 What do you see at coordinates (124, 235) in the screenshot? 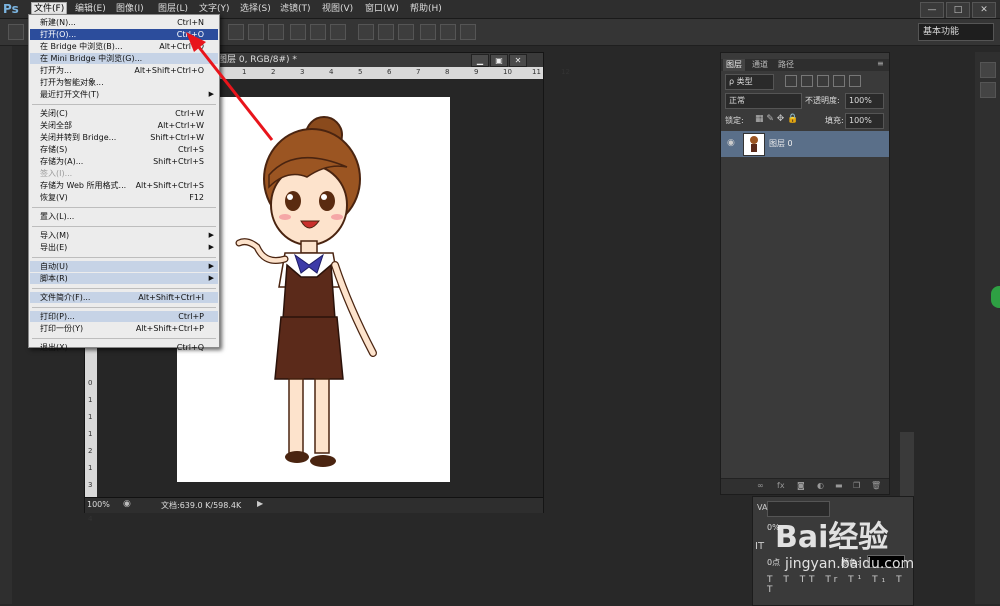
I see `file-menu-item: 导入(M) ▶` at bounding box center [124, 235].